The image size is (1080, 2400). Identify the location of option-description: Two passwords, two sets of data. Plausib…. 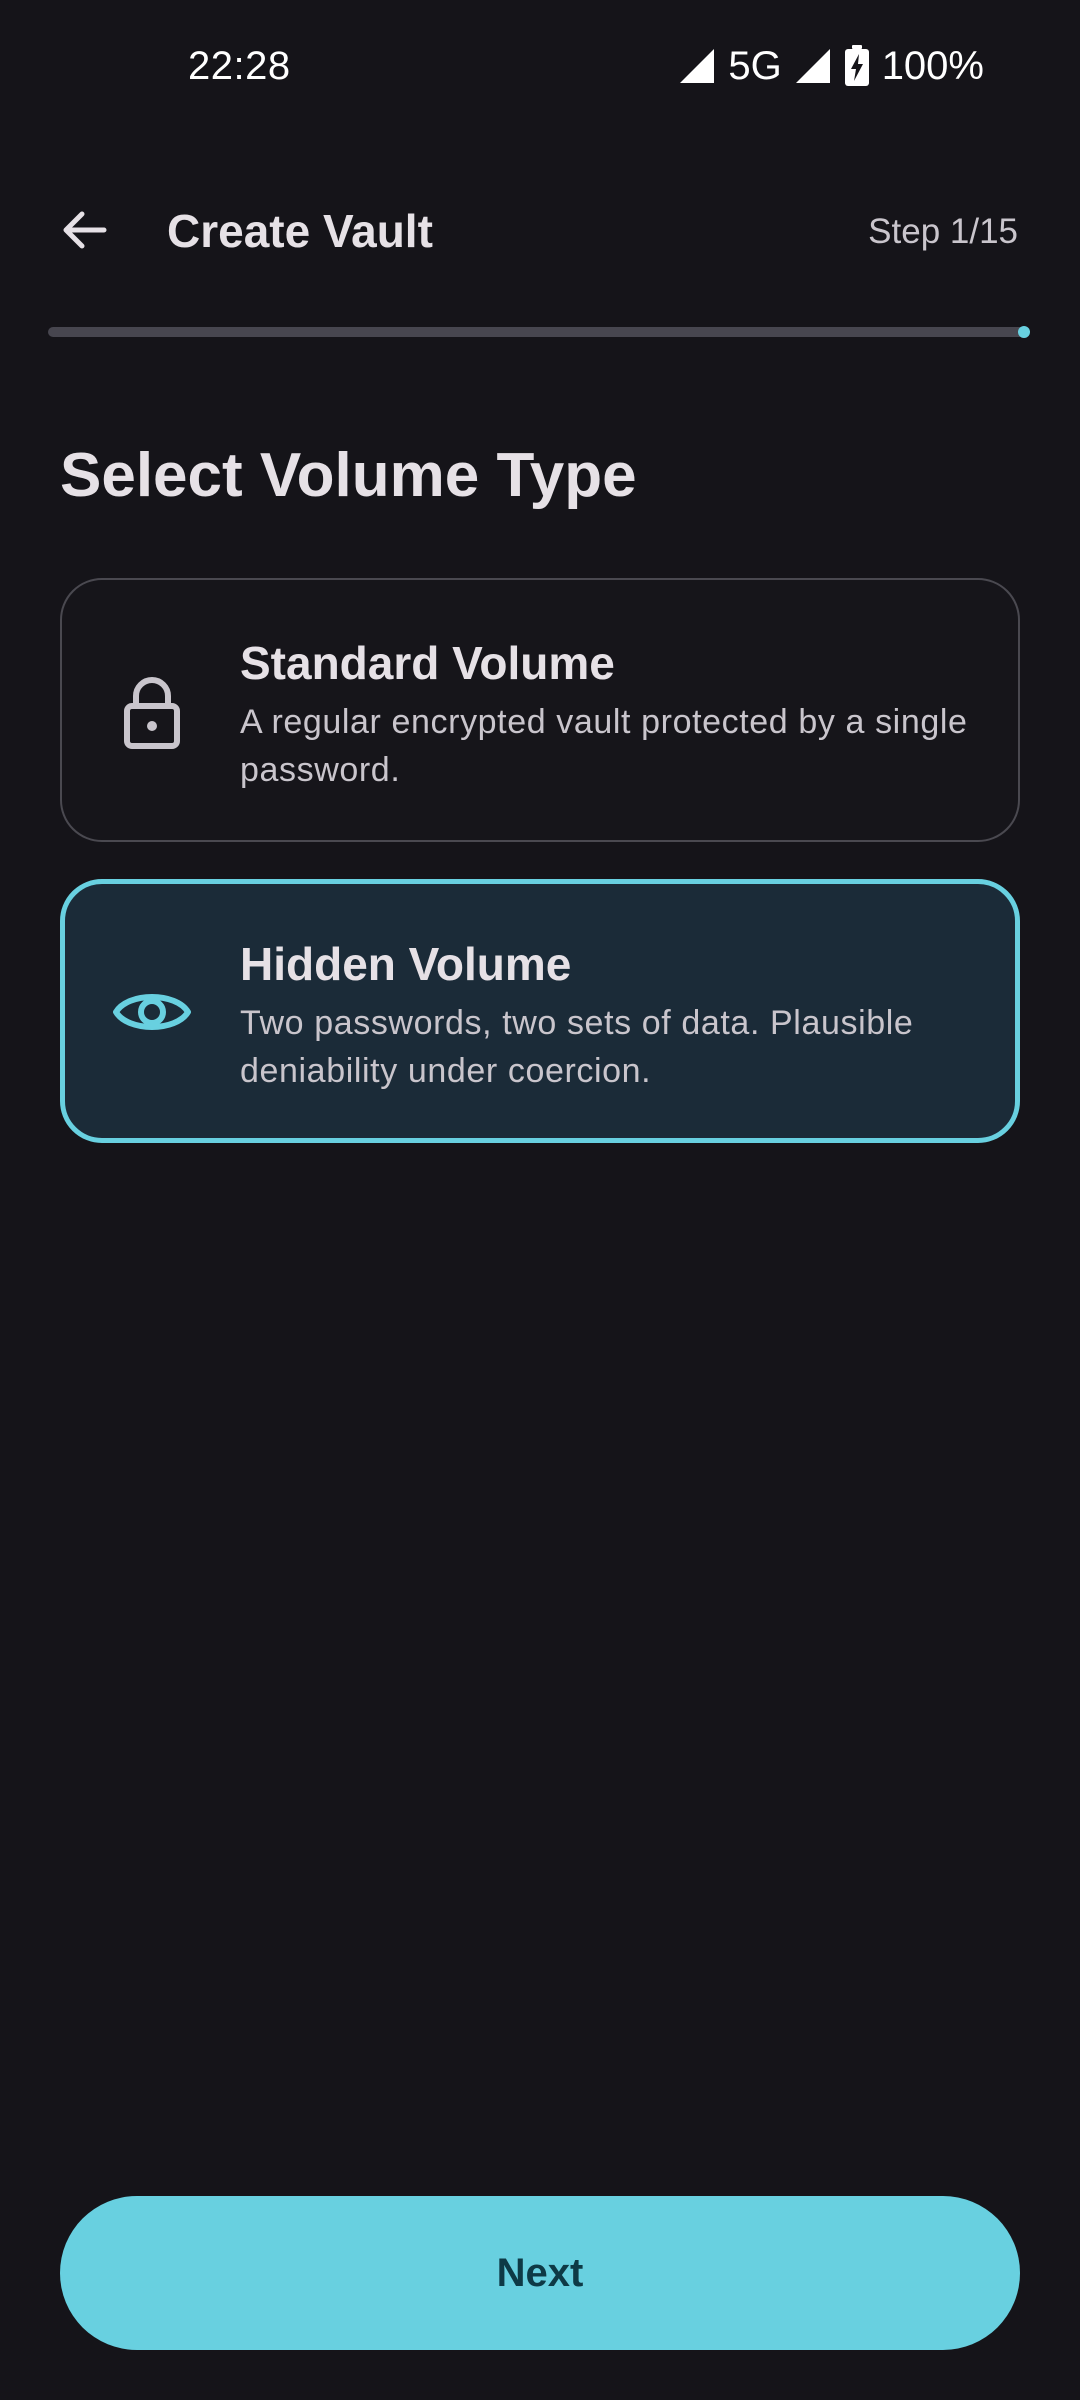
(577, 1047).